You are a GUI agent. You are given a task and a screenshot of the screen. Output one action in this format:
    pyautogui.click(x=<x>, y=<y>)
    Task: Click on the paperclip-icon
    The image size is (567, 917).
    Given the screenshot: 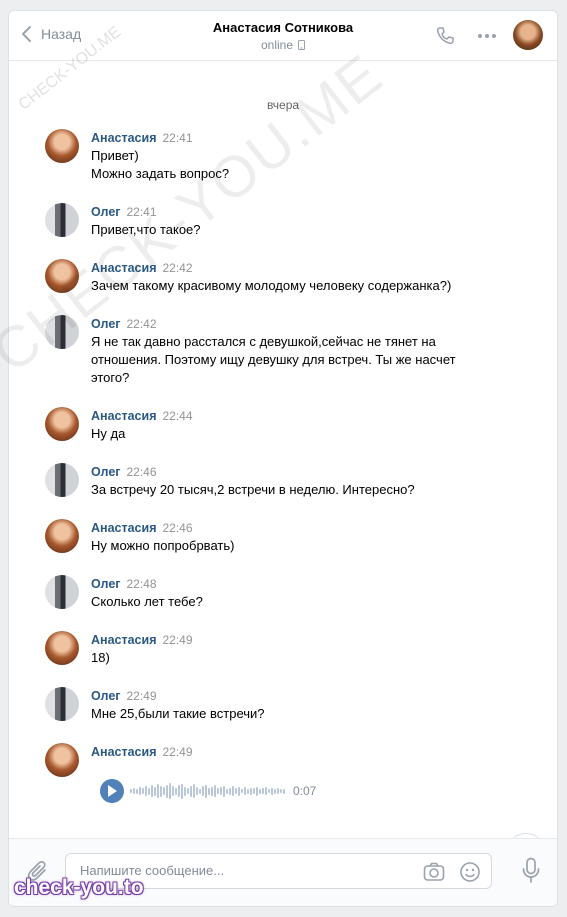 What is the action you would take?
    pyautogui.click(x=38, y=871)
    